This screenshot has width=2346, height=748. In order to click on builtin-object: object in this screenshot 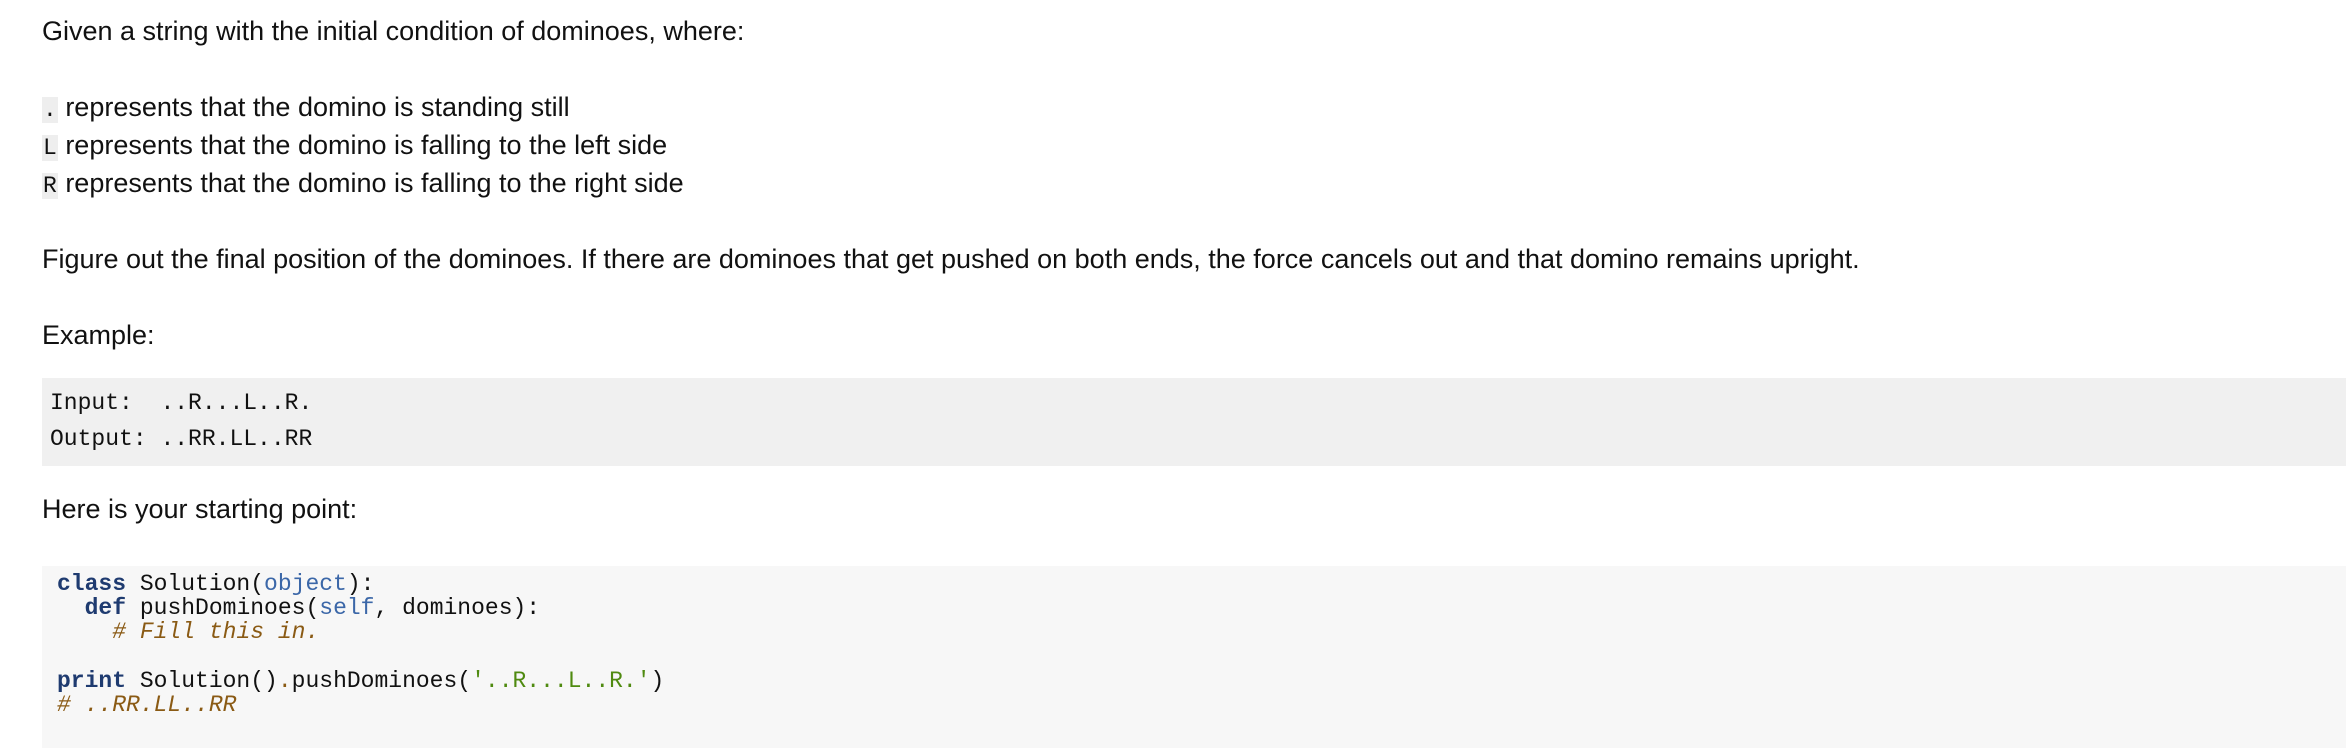, I will do `click(305, 584)`.